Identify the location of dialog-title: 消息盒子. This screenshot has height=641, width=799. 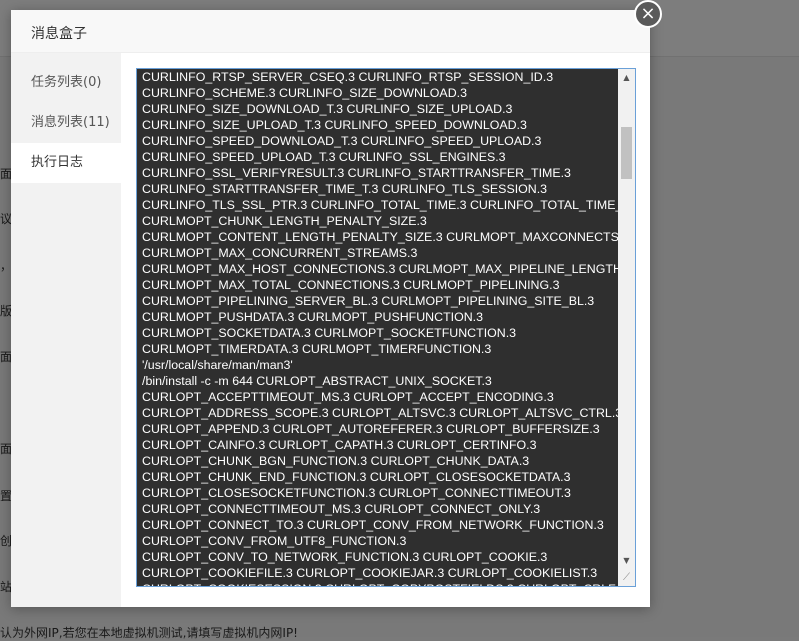
(59, 34).